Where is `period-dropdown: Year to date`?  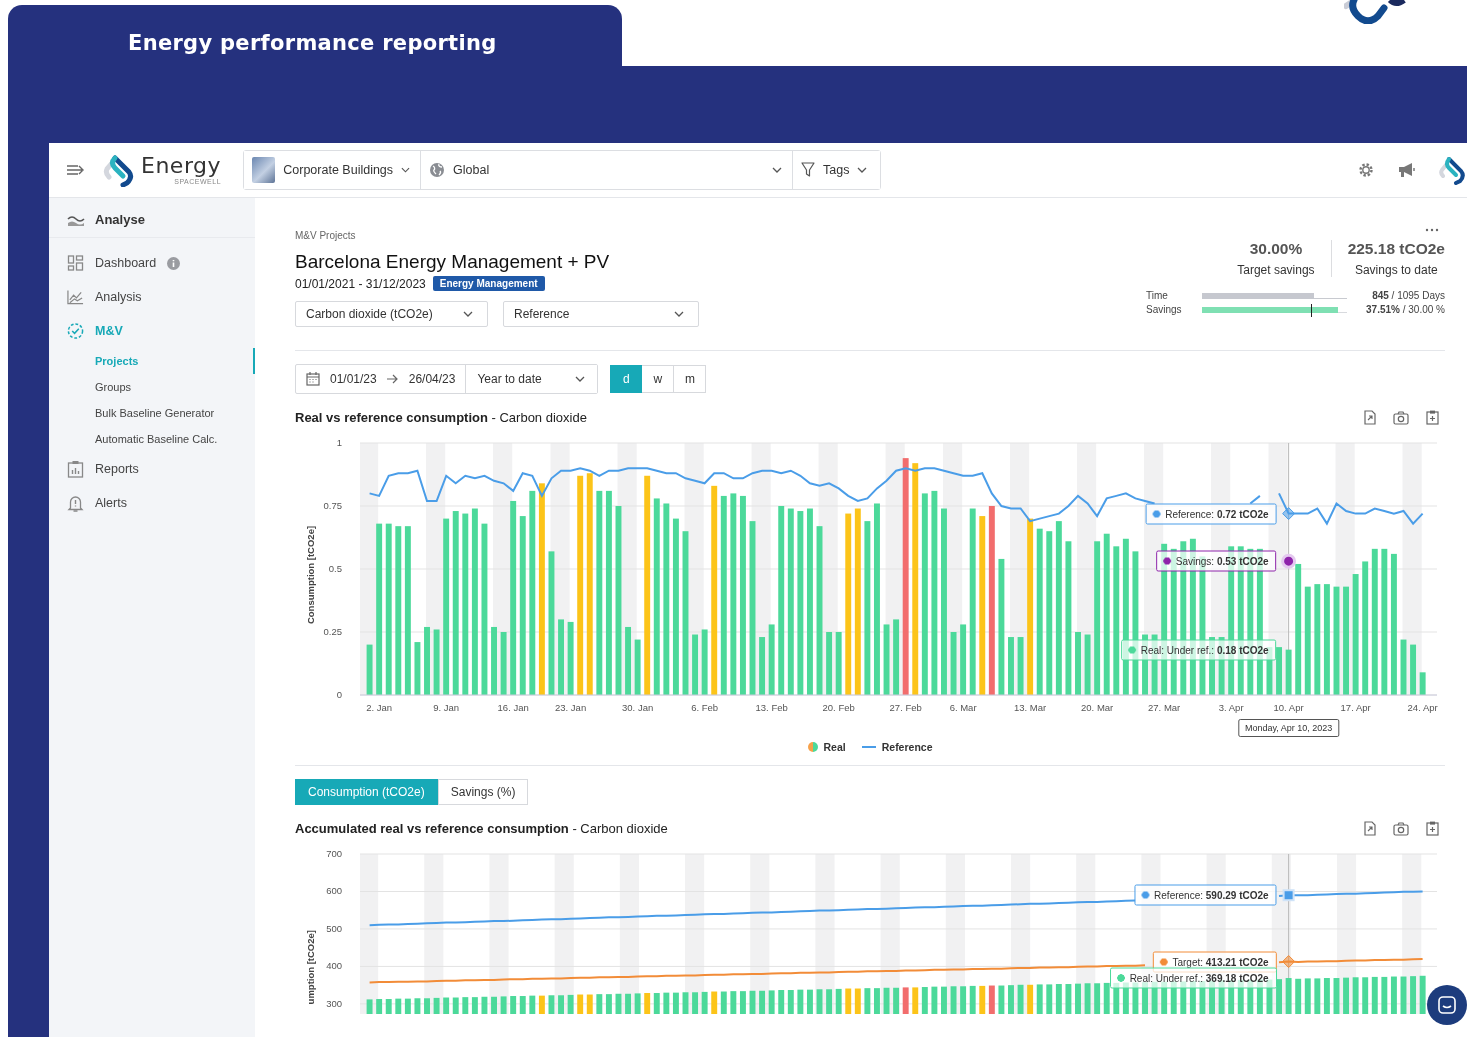
period-dropdown: Year to date is located at coordinates (531, 379).